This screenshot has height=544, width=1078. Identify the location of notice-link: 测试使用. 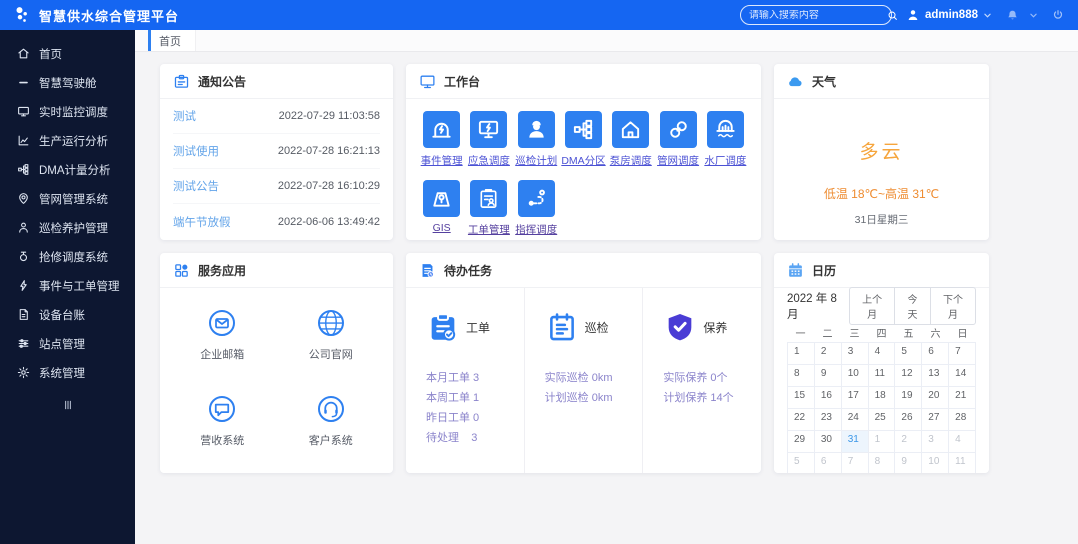
(196, 151).